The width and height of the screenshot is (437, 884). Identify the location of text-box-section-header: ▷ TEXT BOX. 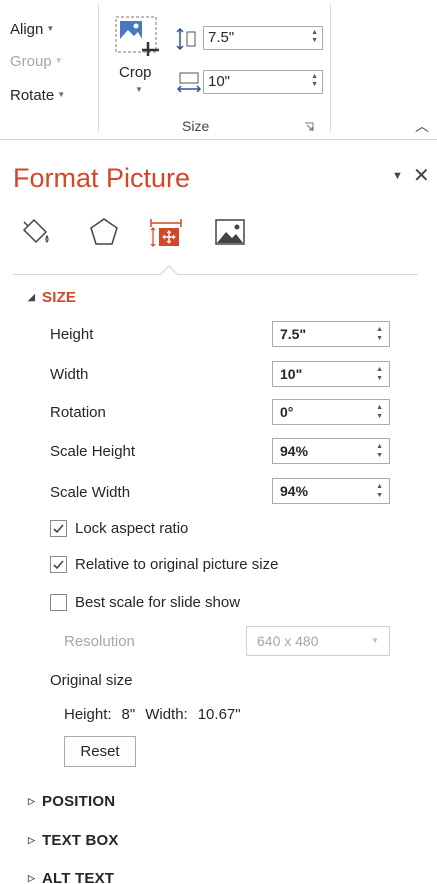
(73, 840).